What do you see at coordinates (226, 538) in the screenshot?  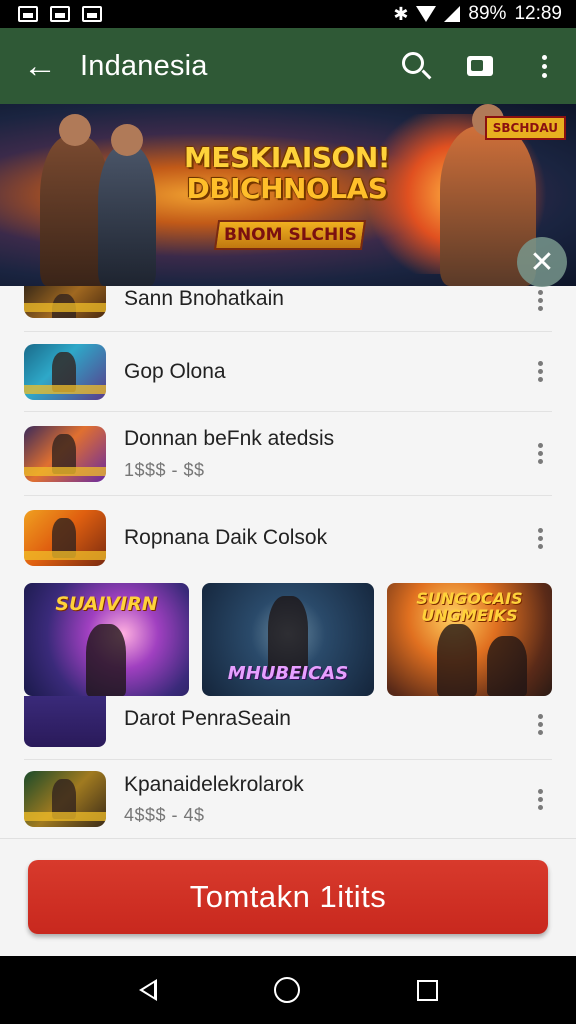 I see `list-item-title: Ropnana Daik Colsok` at bounding box center [226, 538].